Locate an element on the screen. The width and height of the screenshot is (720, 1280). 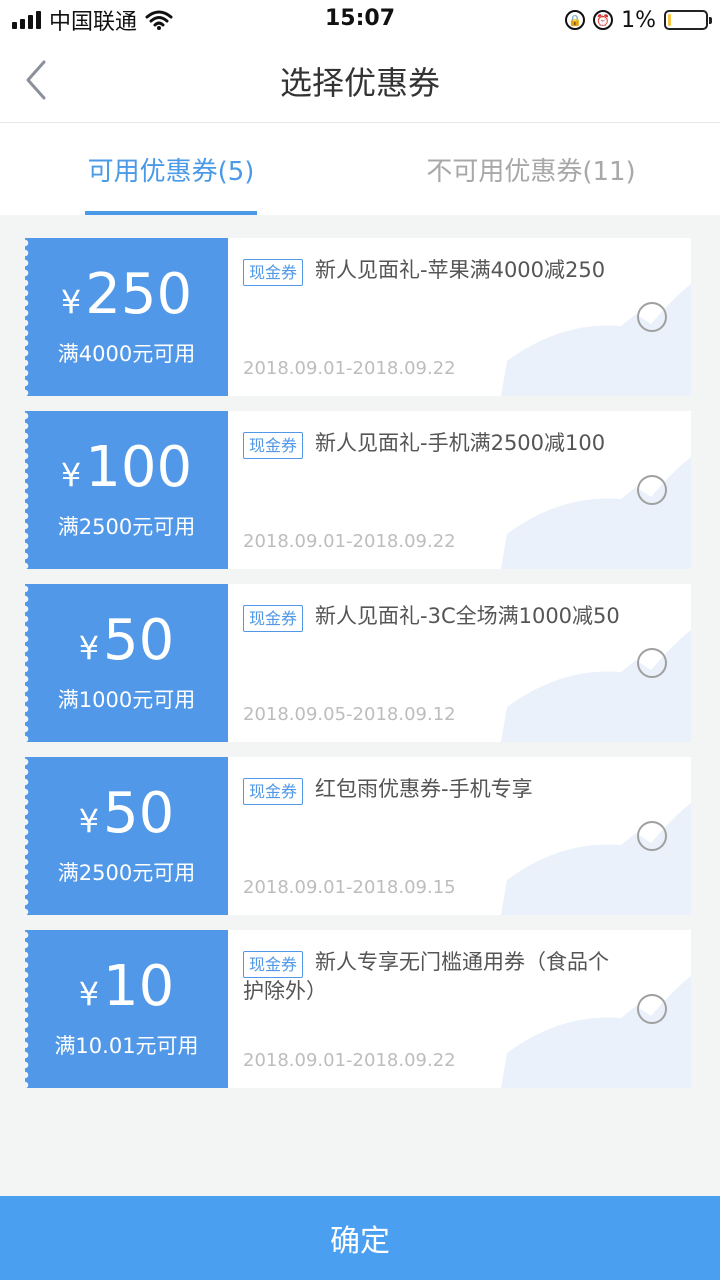
coupon-info: 红包雨优惠券-手机专享 现金券 2018.09.01-2018.09.15 is located at coordinates (459, 836).